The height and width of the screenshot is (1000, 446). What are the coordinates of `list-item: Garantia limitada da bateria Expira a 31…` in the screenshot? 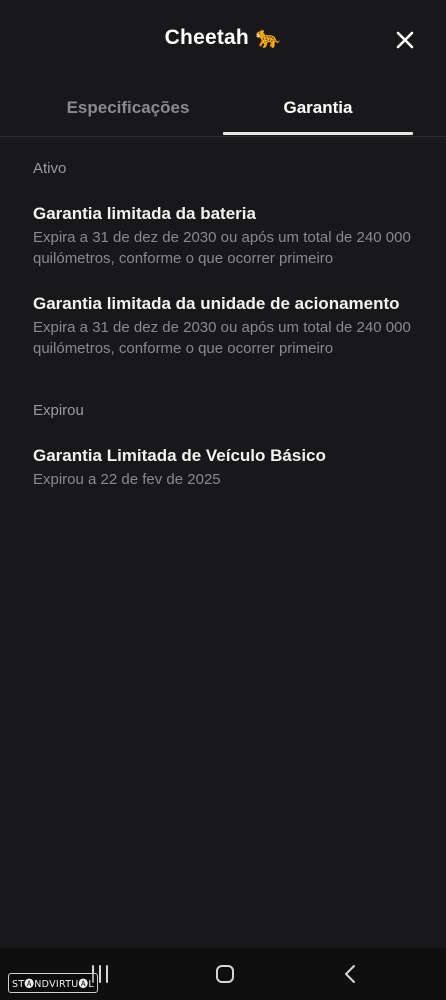 It's located at (228, 236).